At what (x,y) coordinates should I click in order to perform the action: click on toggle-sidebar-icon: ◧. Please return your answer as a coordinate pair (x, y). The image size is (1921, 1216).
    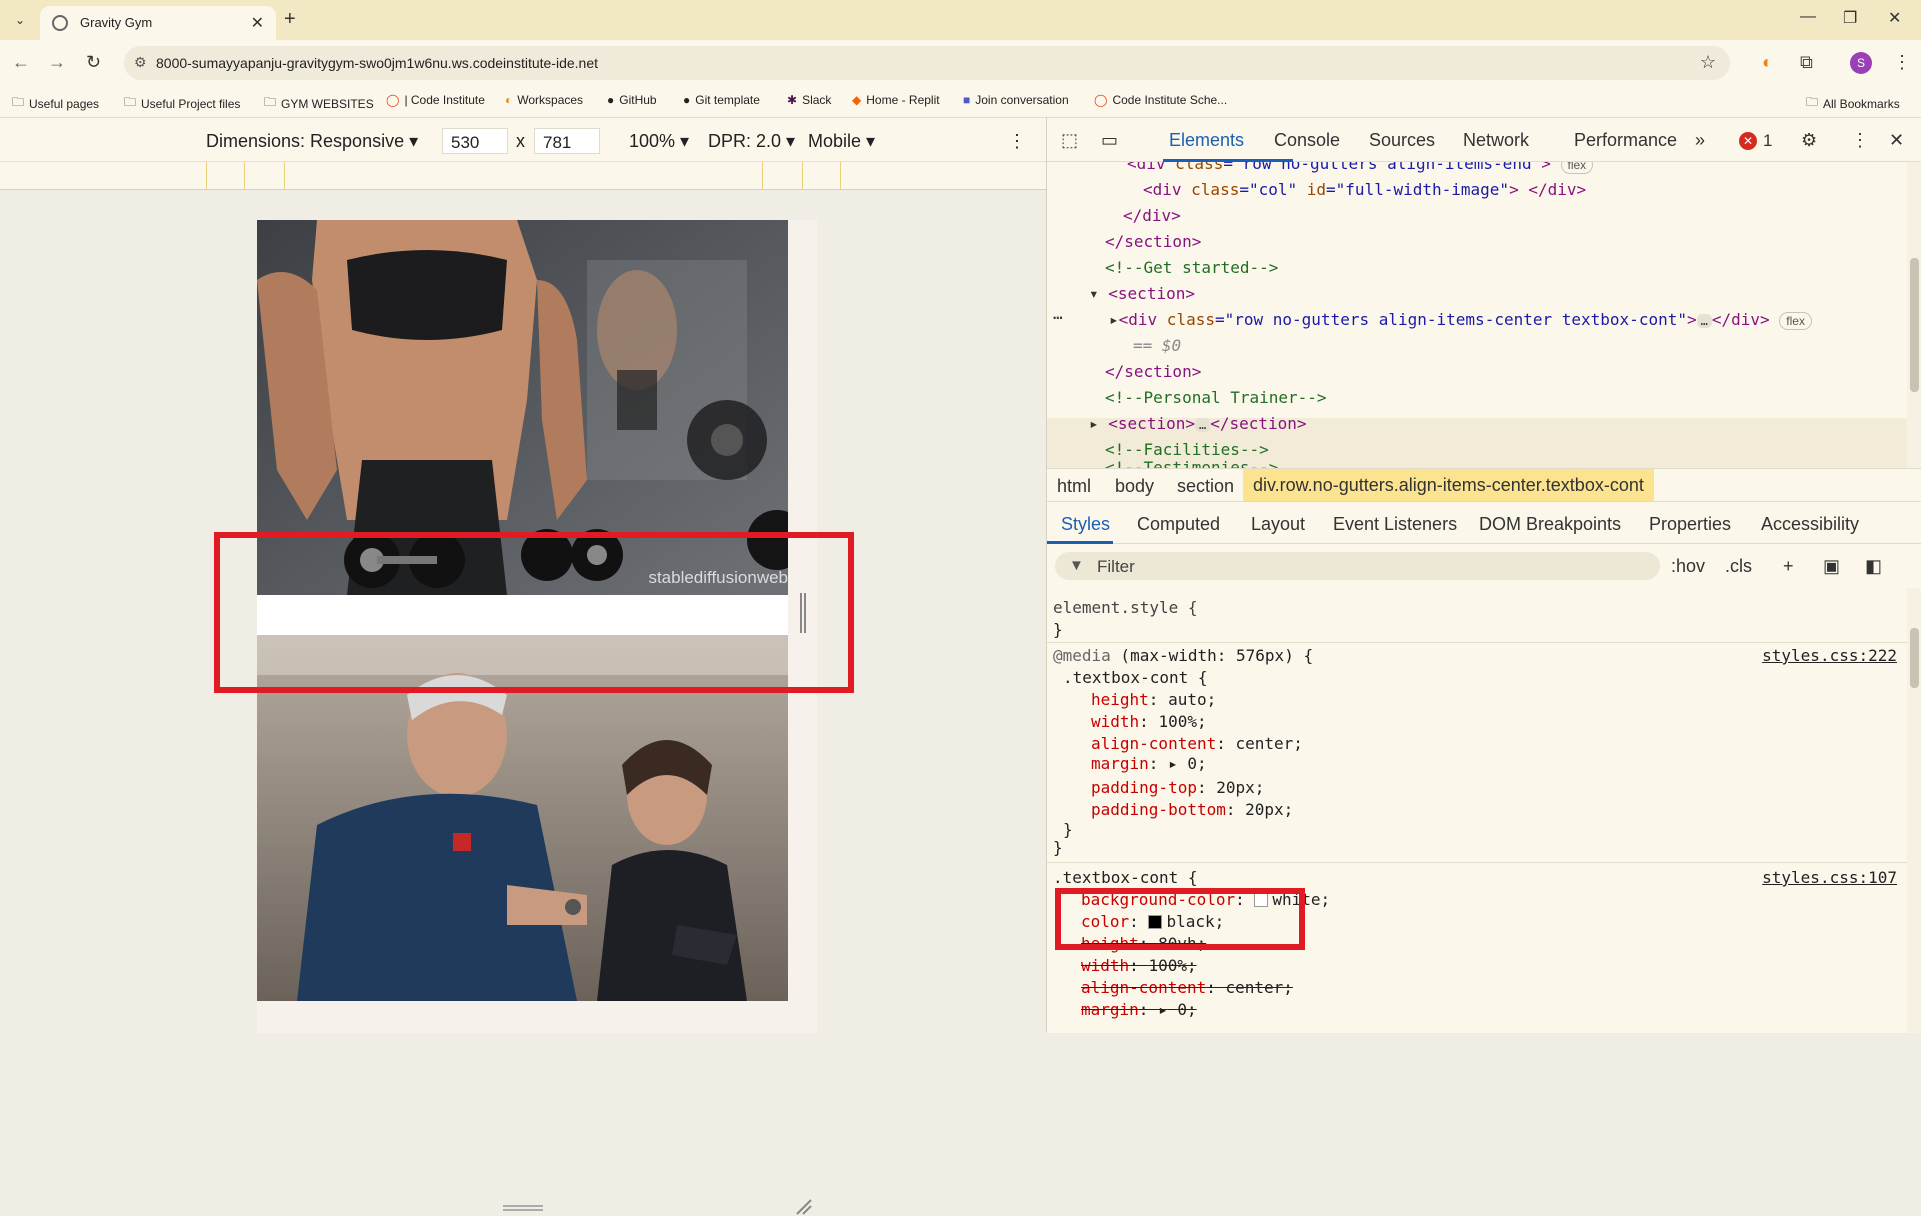
    Looking at the image, I should click on (1873, 566).